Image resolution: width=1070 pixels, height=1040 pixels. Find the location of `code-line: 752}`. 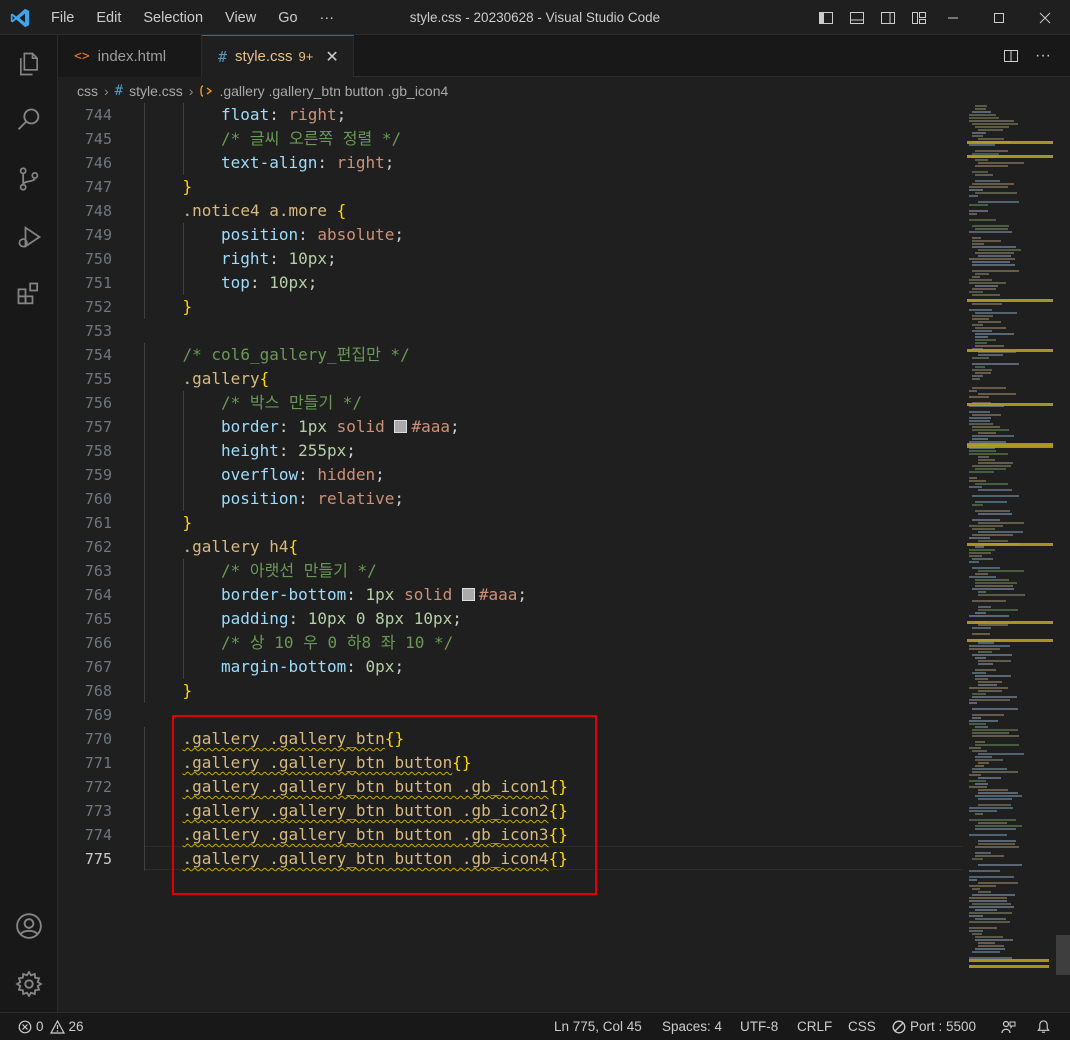

code-line: 752} is located at coordinates (510, 307).